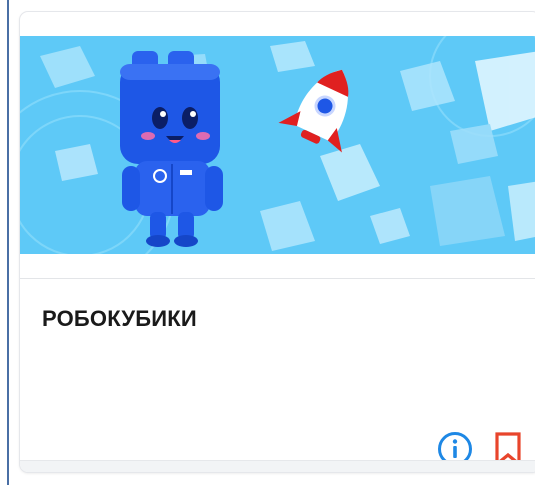 The height and width of the screenshot is (485, 535). What do you see at coordinates (277, 466) in the screenshot?
I see `card-footer` at bounding box center [277, 466].